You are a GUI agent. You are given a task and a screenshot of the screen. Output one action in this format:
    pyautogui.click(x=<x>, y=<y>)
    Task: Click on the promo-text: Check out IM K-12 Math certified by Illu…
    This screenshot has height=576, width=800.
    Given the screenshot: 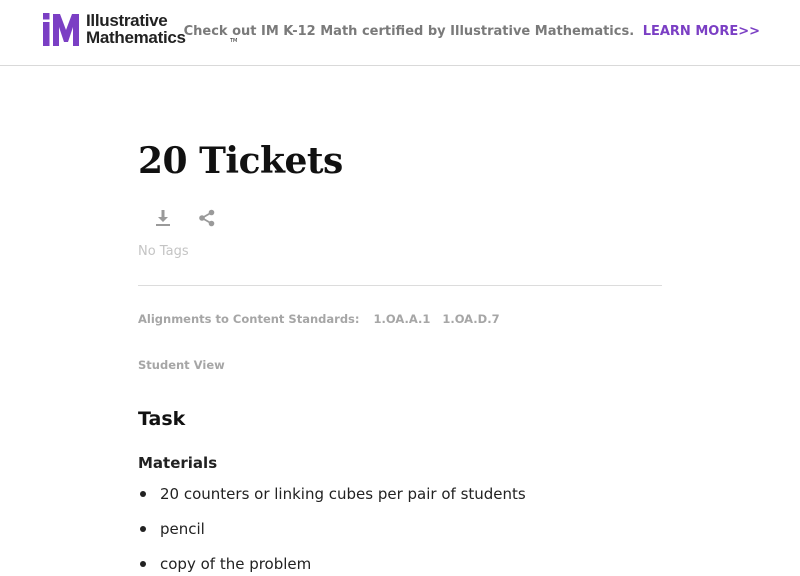 What is the action you would take?
    pyautogui.click(x=409, y=31)
    